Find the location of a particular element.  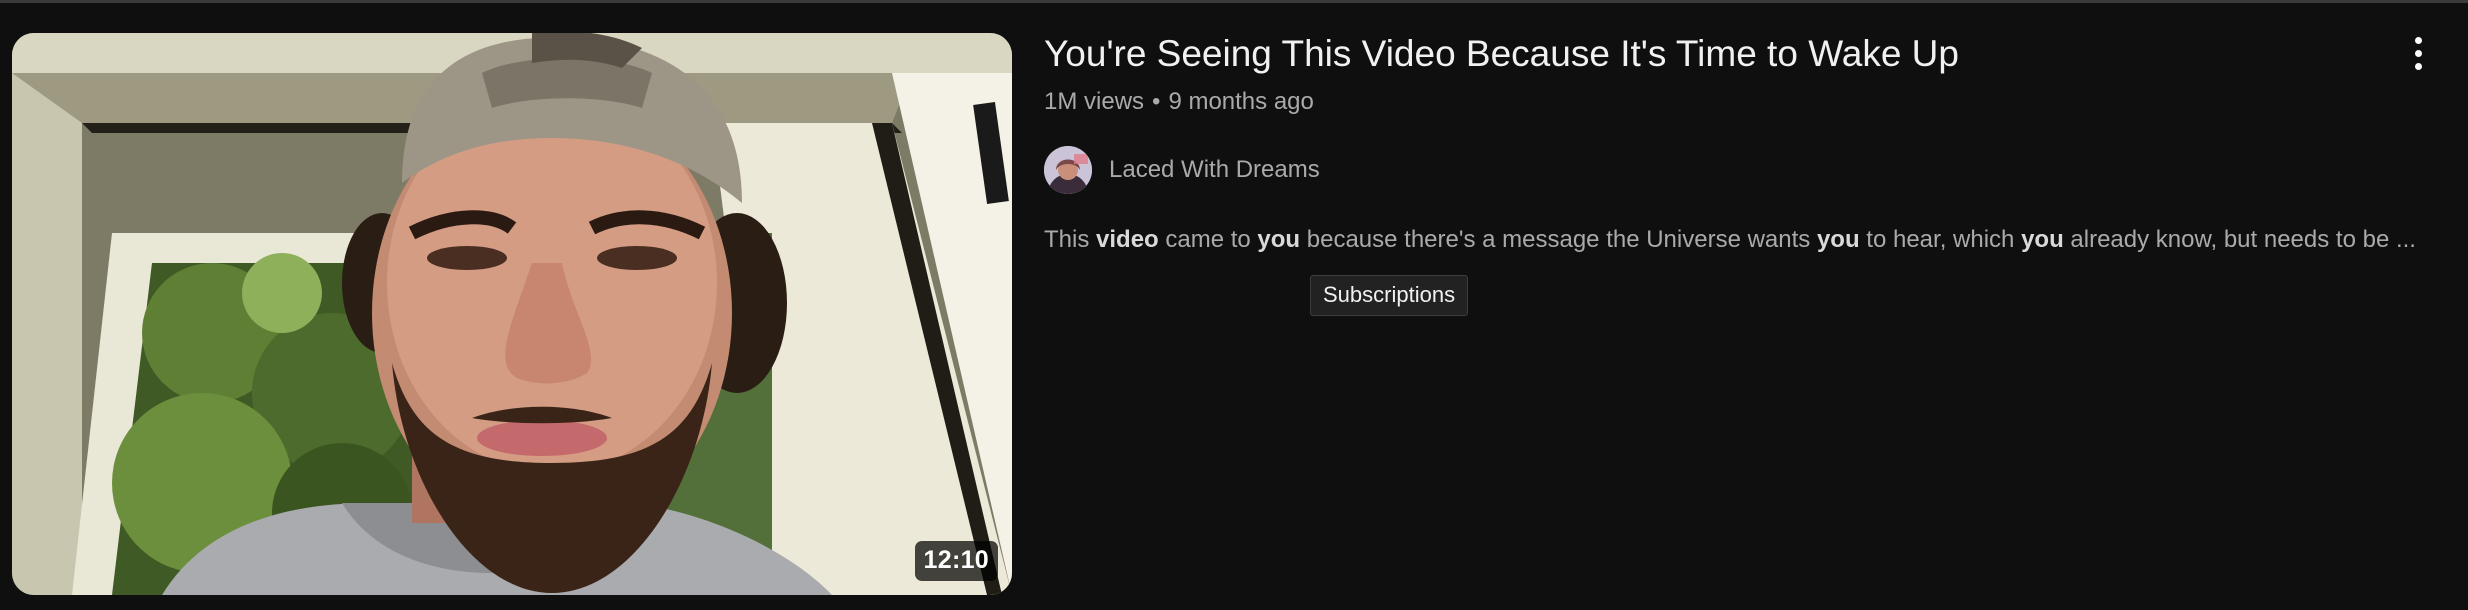

description-text: This is located at coordinates (1070, 239).